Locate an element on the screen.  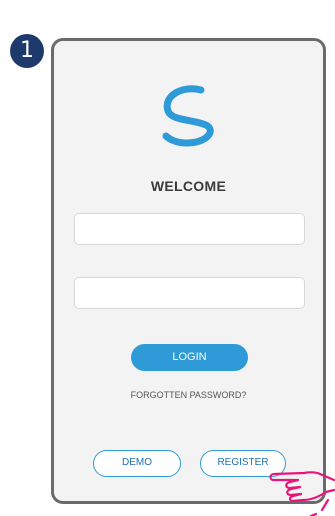
password-field is located at coordinates (189, 293).